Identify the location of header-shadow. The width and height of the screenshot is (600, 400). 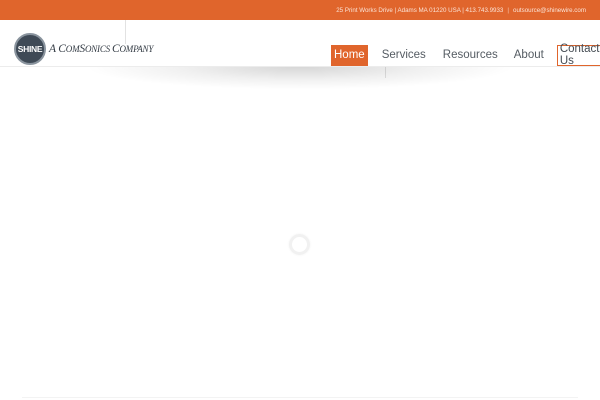
(300, 78).